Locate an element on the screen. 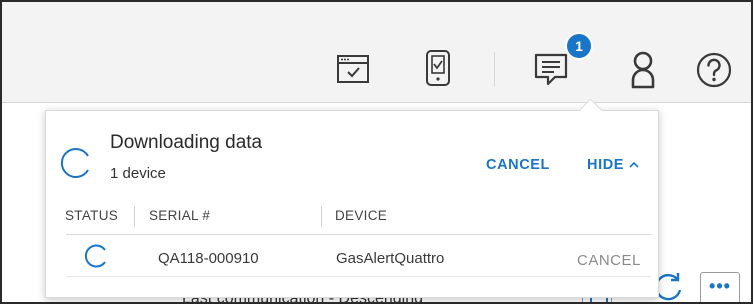  column-header-status: STATUS is located at coordinates (92, 215).